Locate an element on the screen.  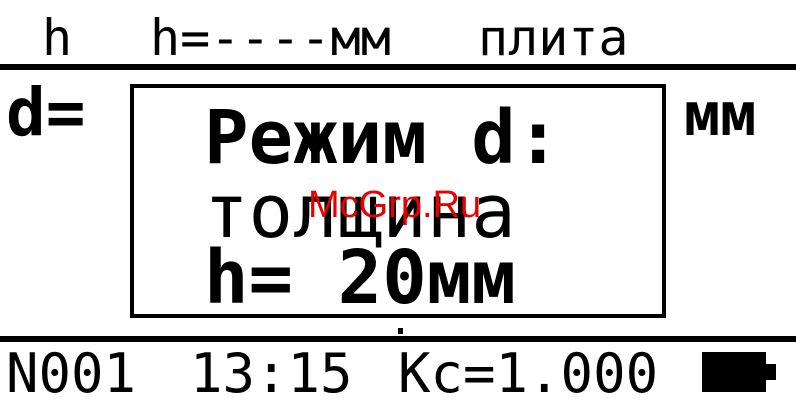
coefficient-readout: Кс=1.000 is located at coordinates (528, 373).